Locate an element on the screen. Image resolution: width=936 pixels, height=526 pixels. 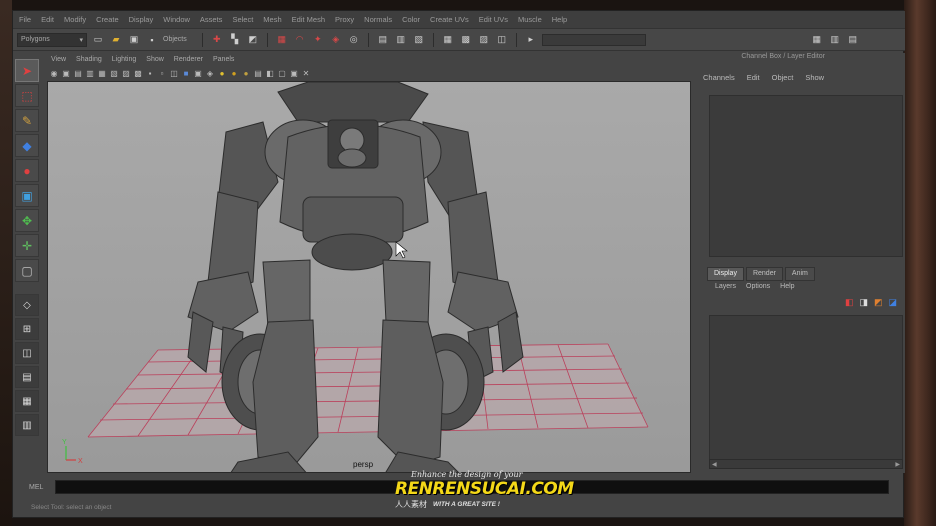
lasso-tool-icon: ⬚ is located at coordinates (27, 95).